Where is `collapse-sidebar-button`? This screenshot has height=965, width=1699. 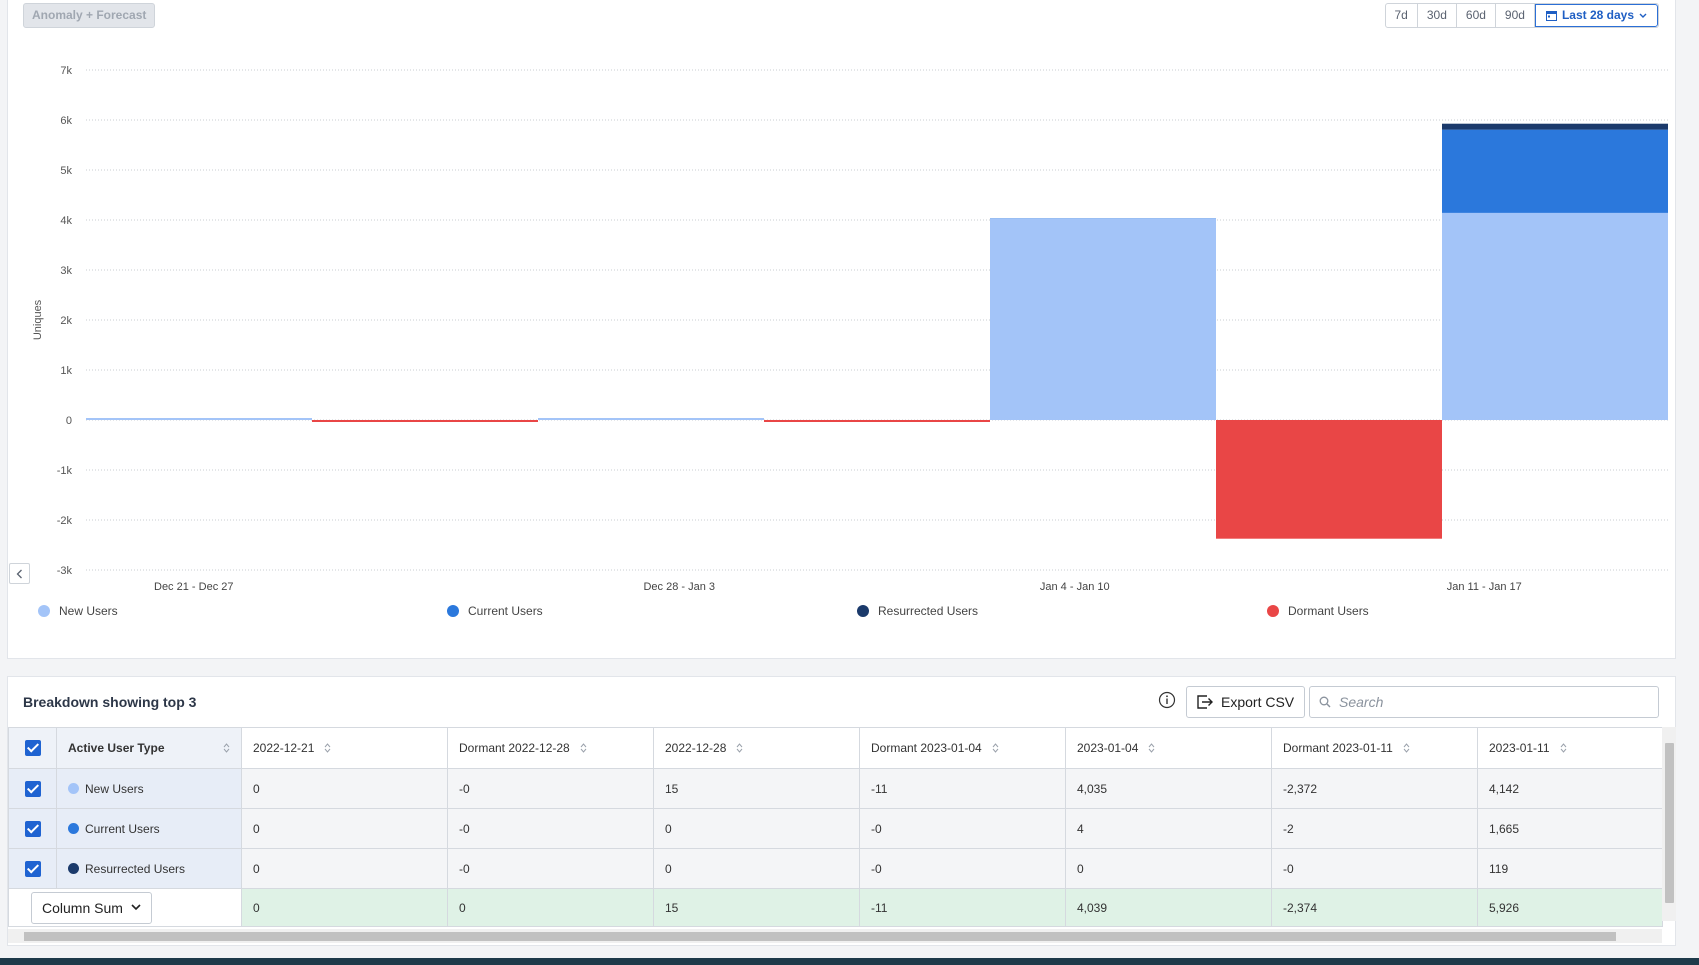 collapse-sidebar-button is located at coordinates (19, 573).